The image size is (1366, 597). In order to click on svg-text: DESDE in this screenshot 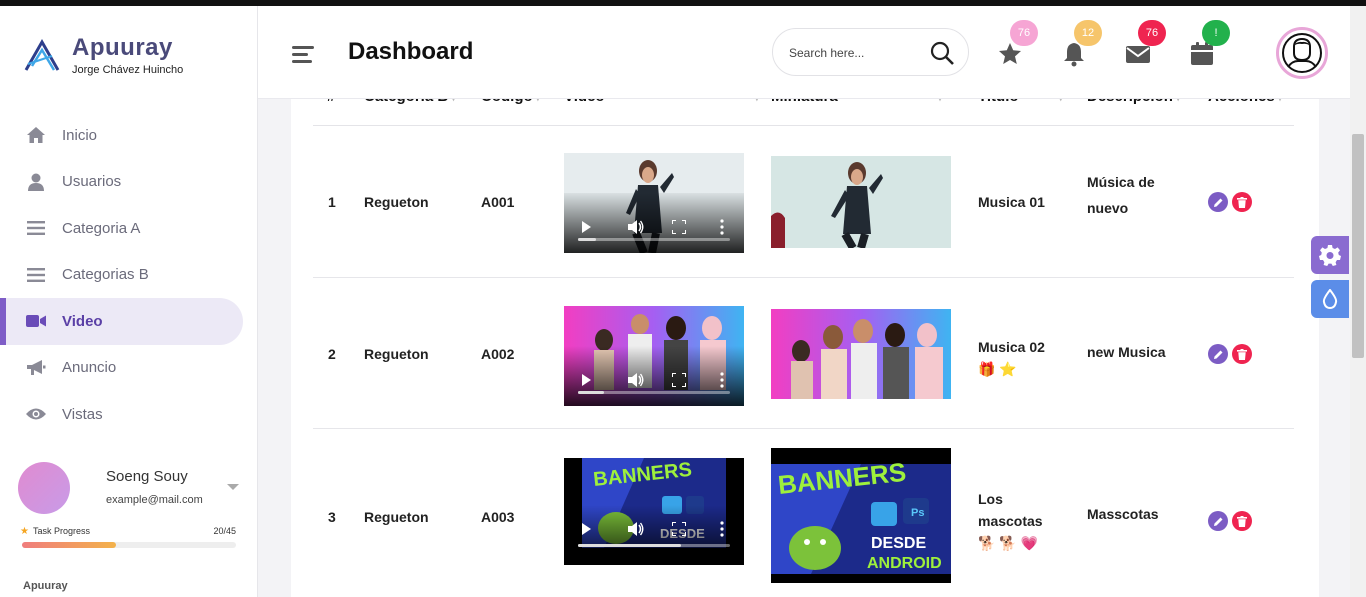, I will do `click(898, 543)`.